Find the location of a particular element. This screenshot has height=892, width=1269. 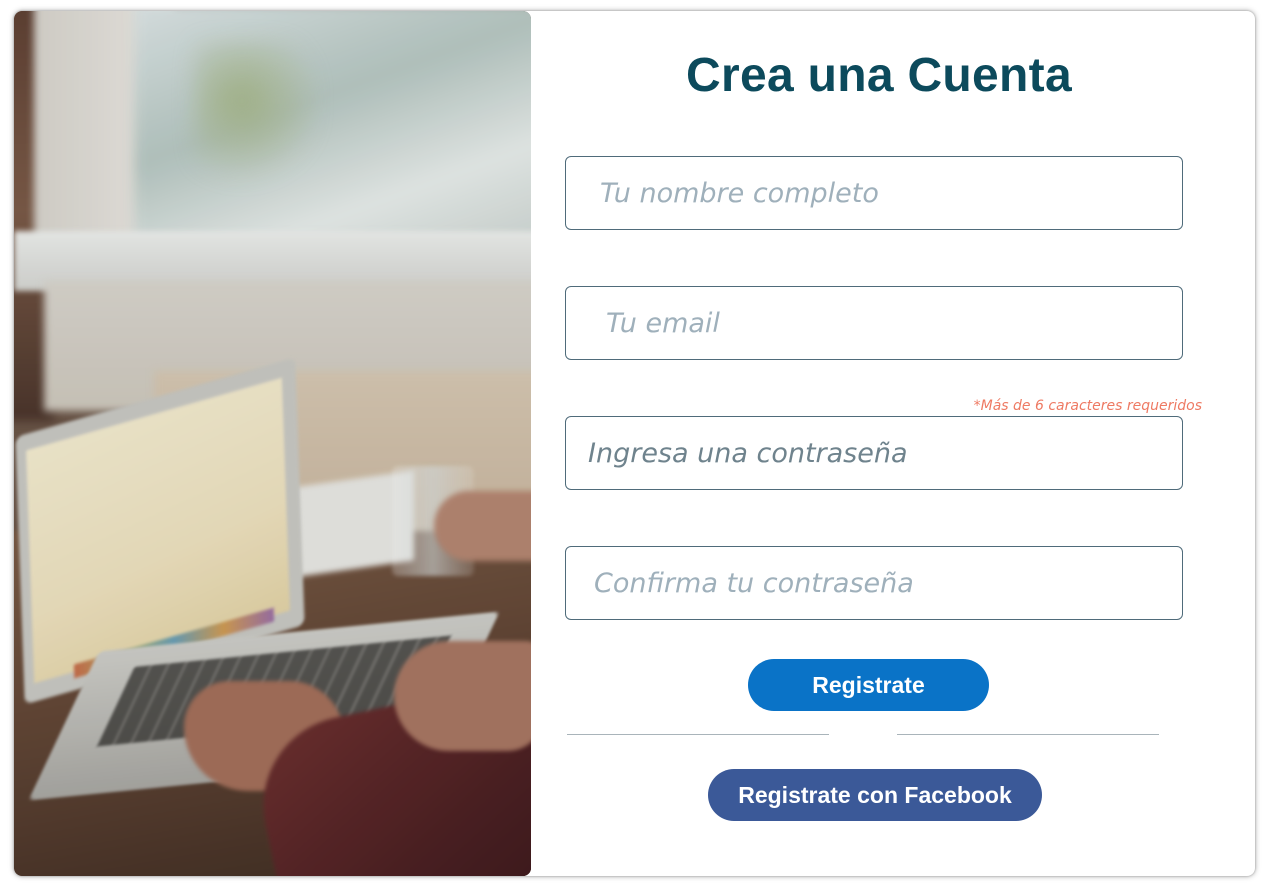

email-input is located at coordinates (874, 323).